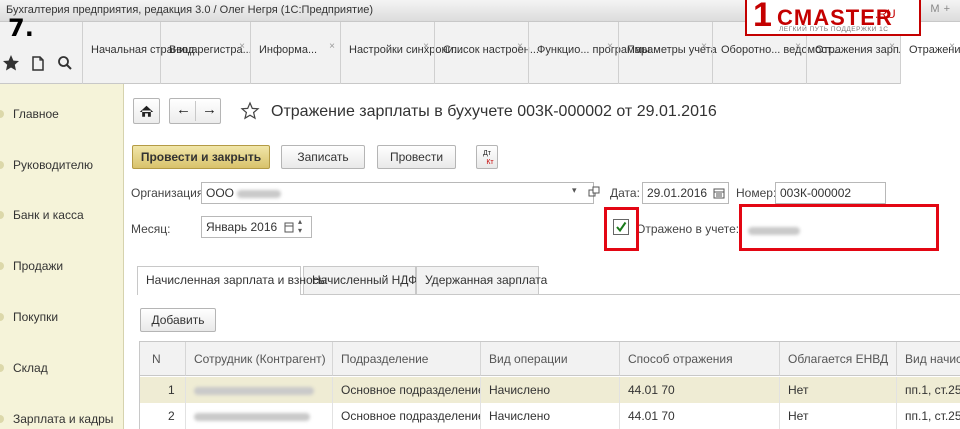 The image size is (960, 429). Describe the element at coordinates (416, 157) in the screenshot. I see `post-button: Провести` at that location.